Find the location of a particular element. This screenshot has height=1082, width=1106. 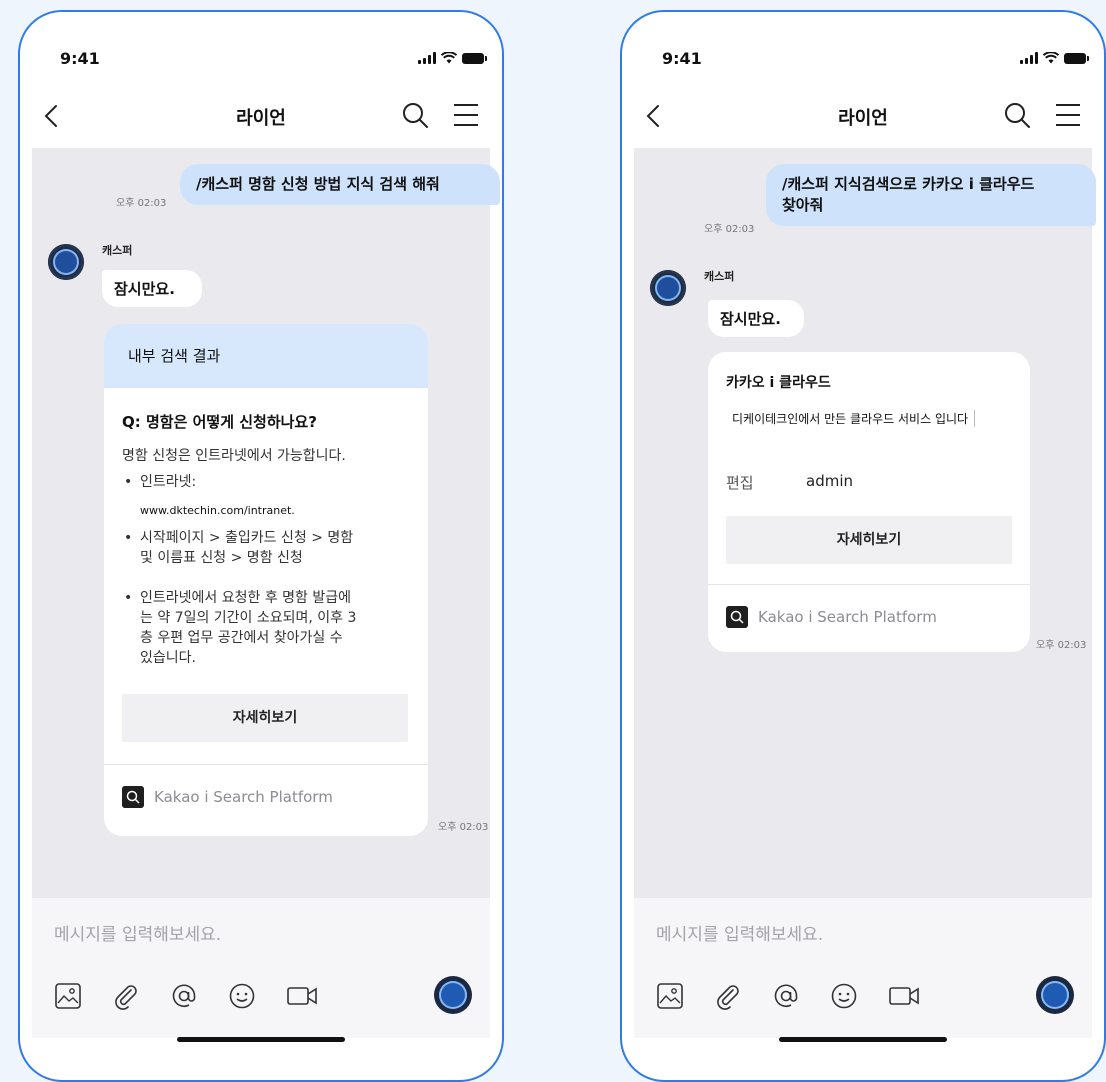

card-bullet-3-cont-2: 층 우편 업무 공간에서 찾아가실 수 is located at coordinates (241, 638).